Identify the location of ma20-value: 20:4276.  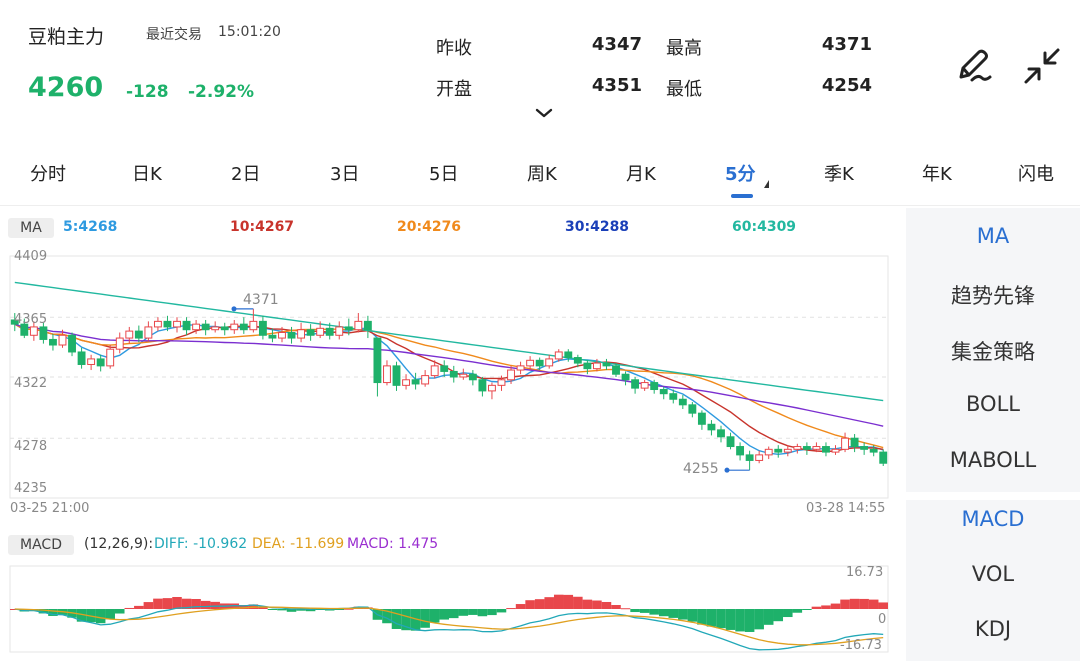
(429, 227).